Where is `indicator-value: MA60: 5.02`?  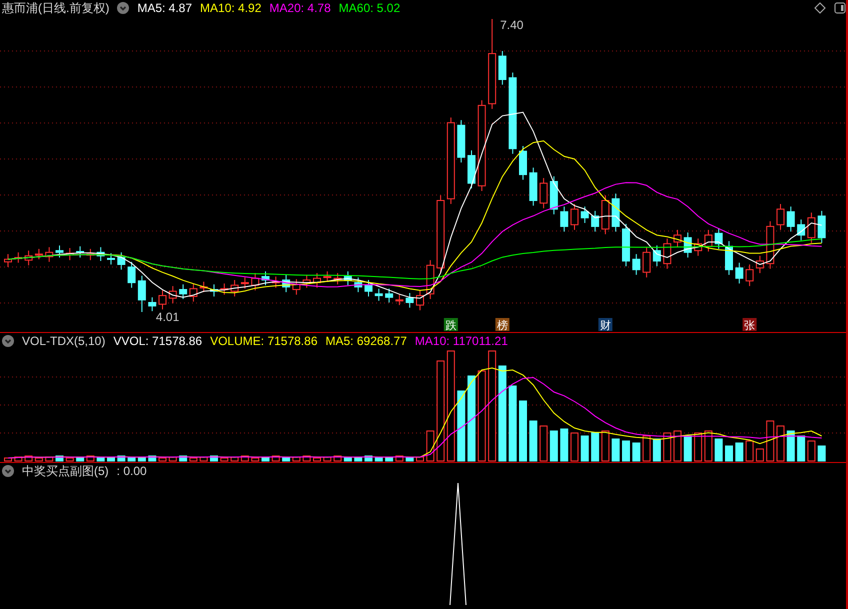 indicator-value: MA60: 5.02 is located at coordinates (369, 8).